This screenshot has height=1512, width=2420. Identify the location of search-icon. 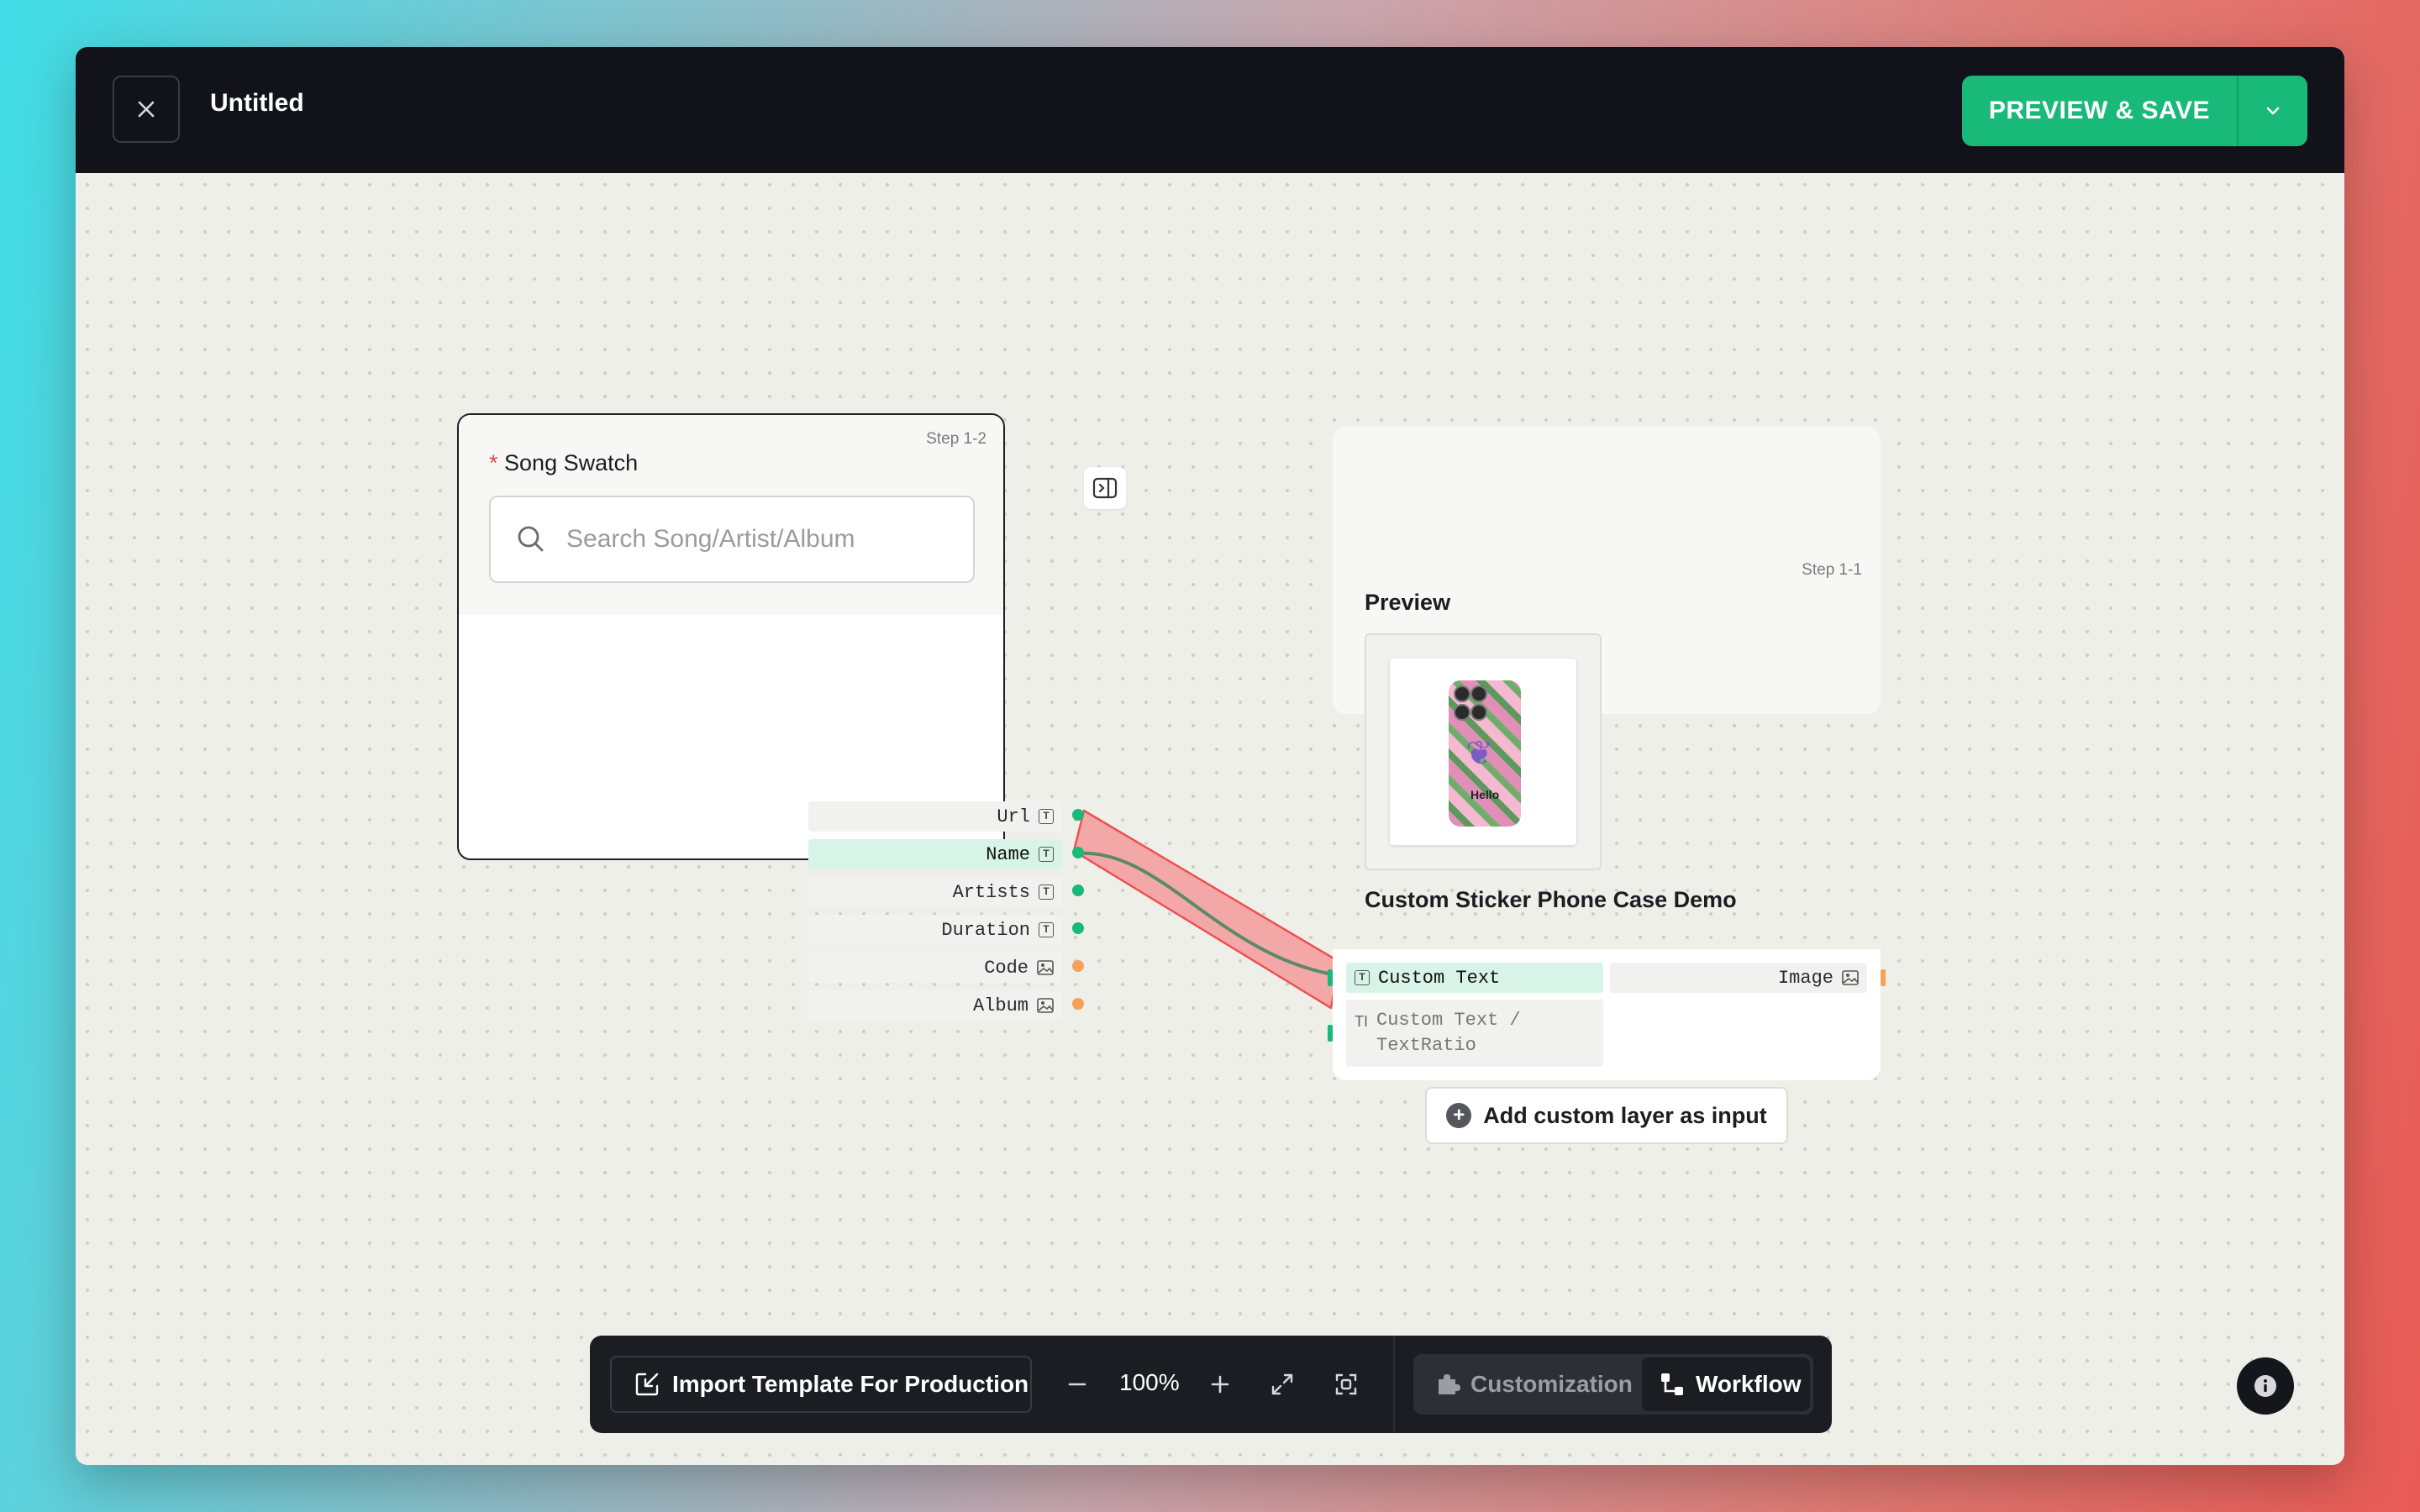
(531, 539).